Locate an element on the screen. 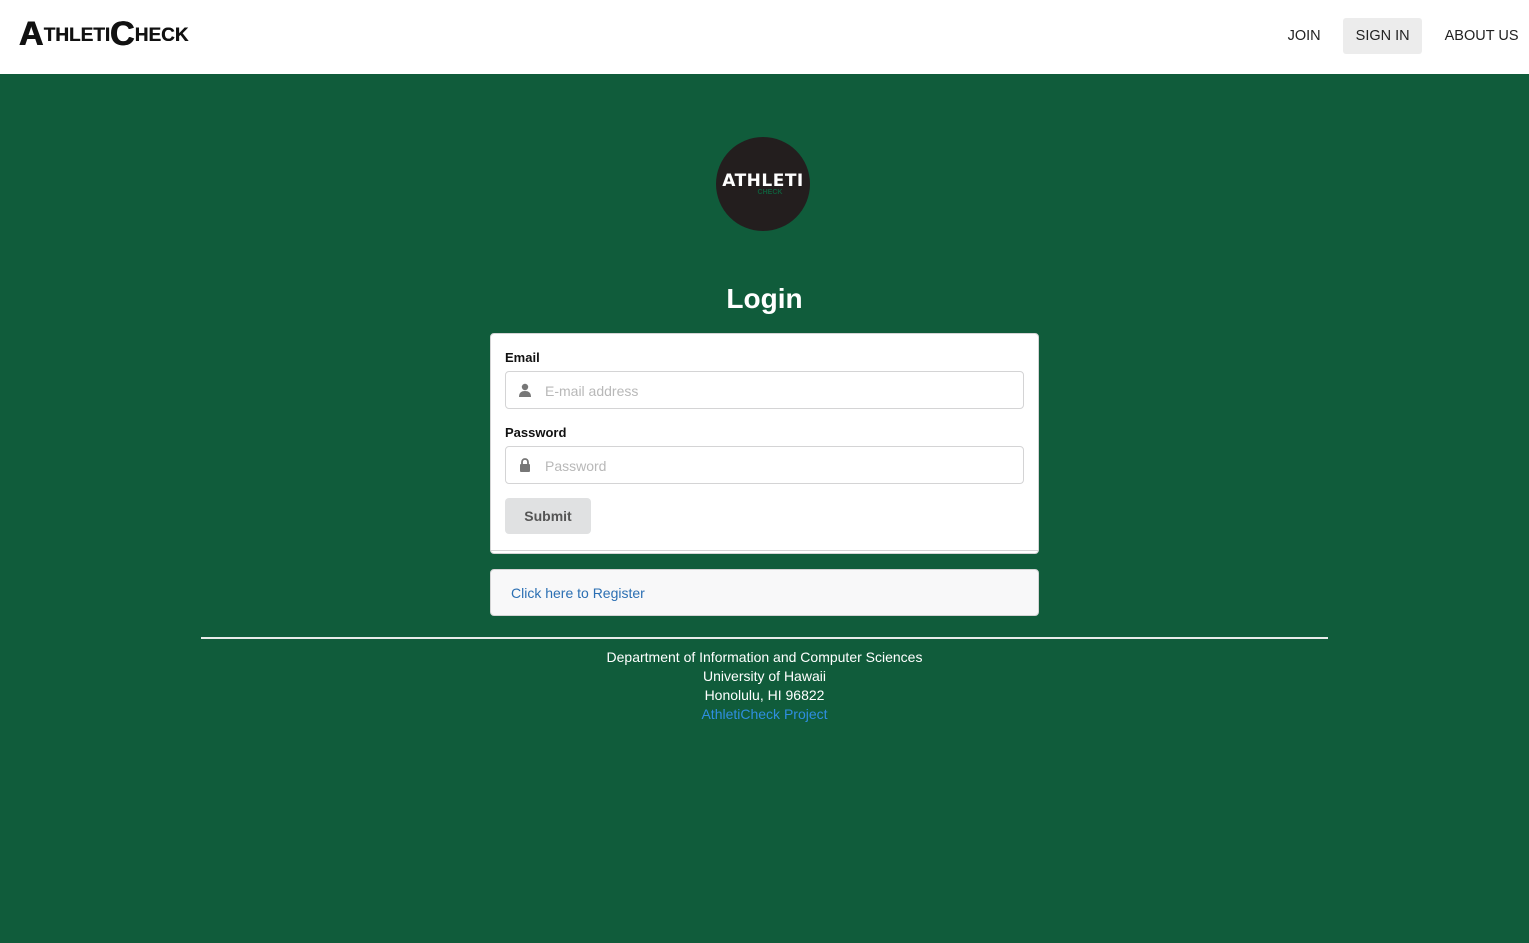  register-link: Click here to Register is located at coordinates (578, 593).